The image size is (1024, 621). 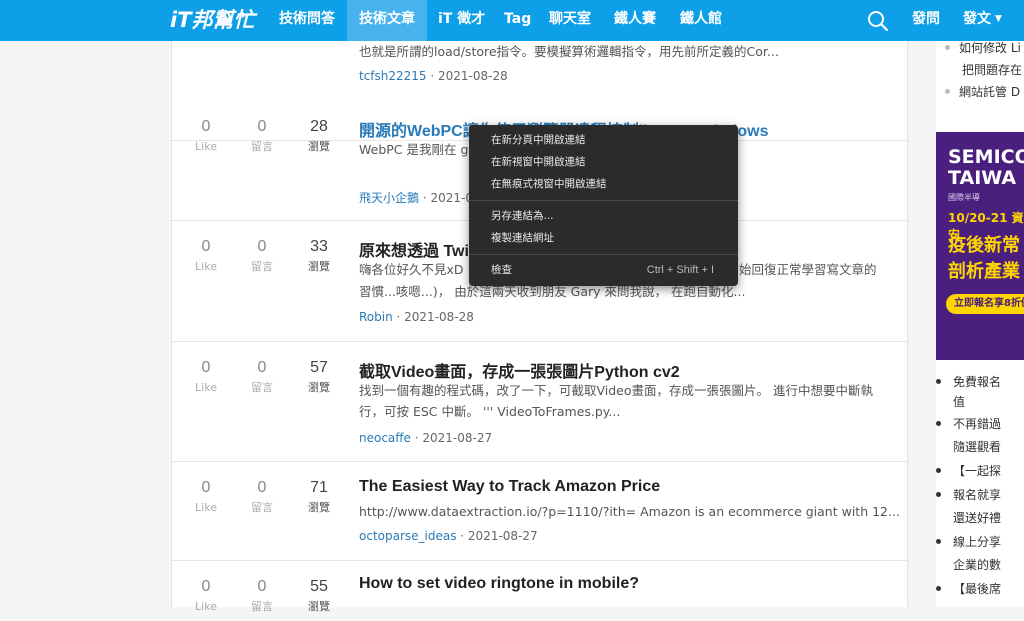 I want to click on sidebar-link: 網站託管 D, so click(x=978, y=92).